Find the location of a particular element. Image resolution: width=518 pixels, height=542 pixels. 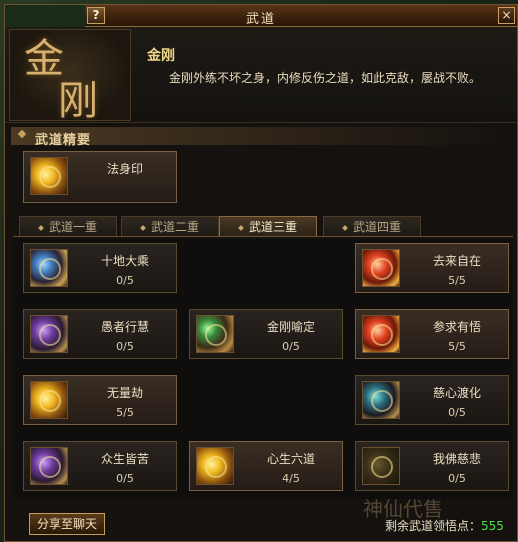

vajra-emblem-icon: 金 刚 is located at coordinates (70, 76).